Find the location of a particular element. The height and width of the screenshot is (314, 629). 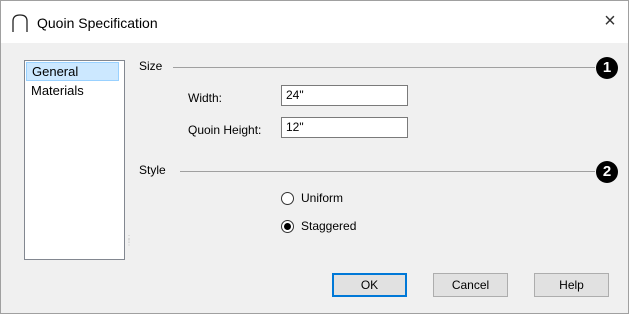

category-item-label: Materials is located at coordinates (57, 90).